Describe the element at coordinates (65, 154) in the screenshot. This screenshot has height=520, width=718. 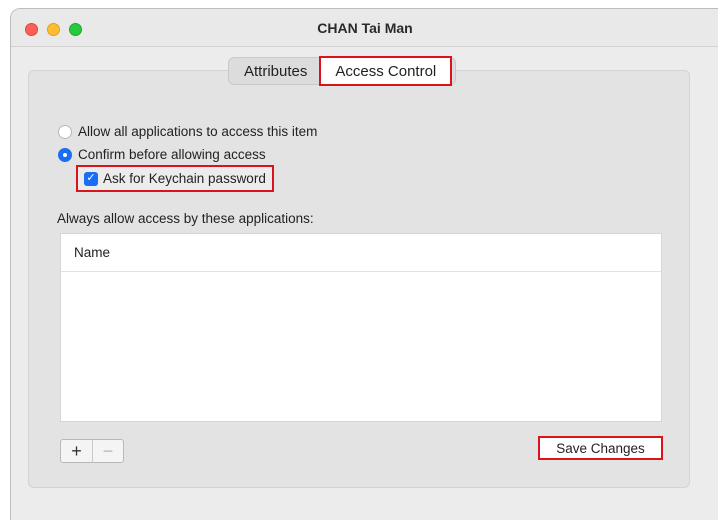
I see `radio-button-confirm-before` at that location.